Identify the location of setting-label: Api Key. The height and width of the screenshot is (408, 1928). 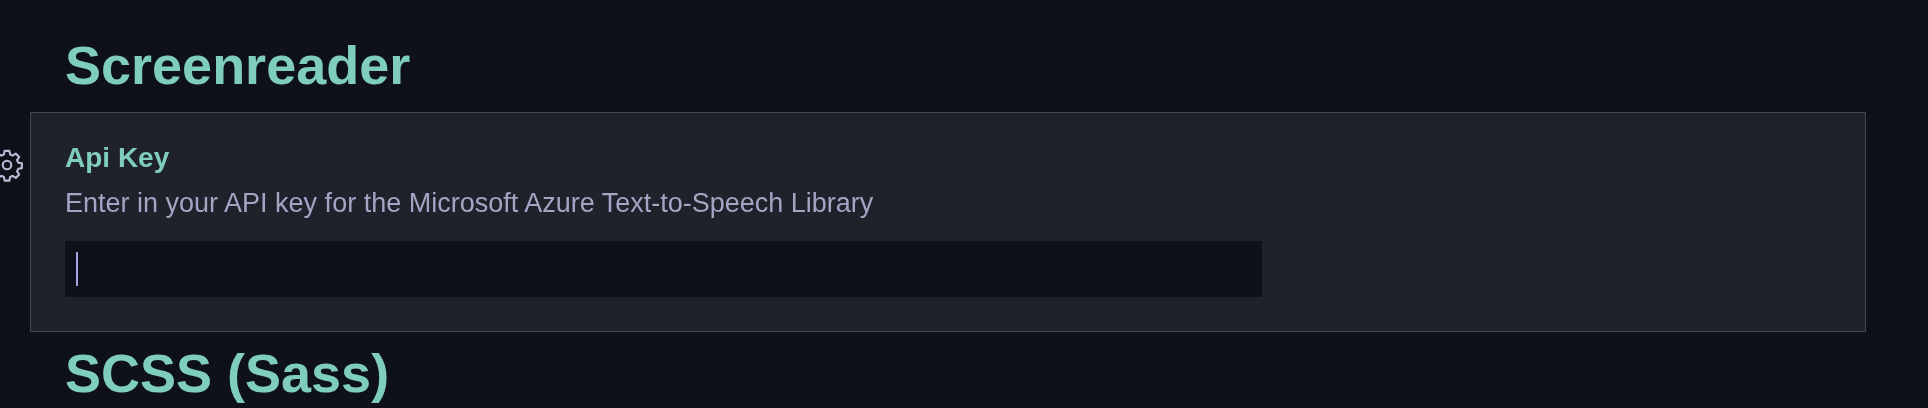
(118, 158).